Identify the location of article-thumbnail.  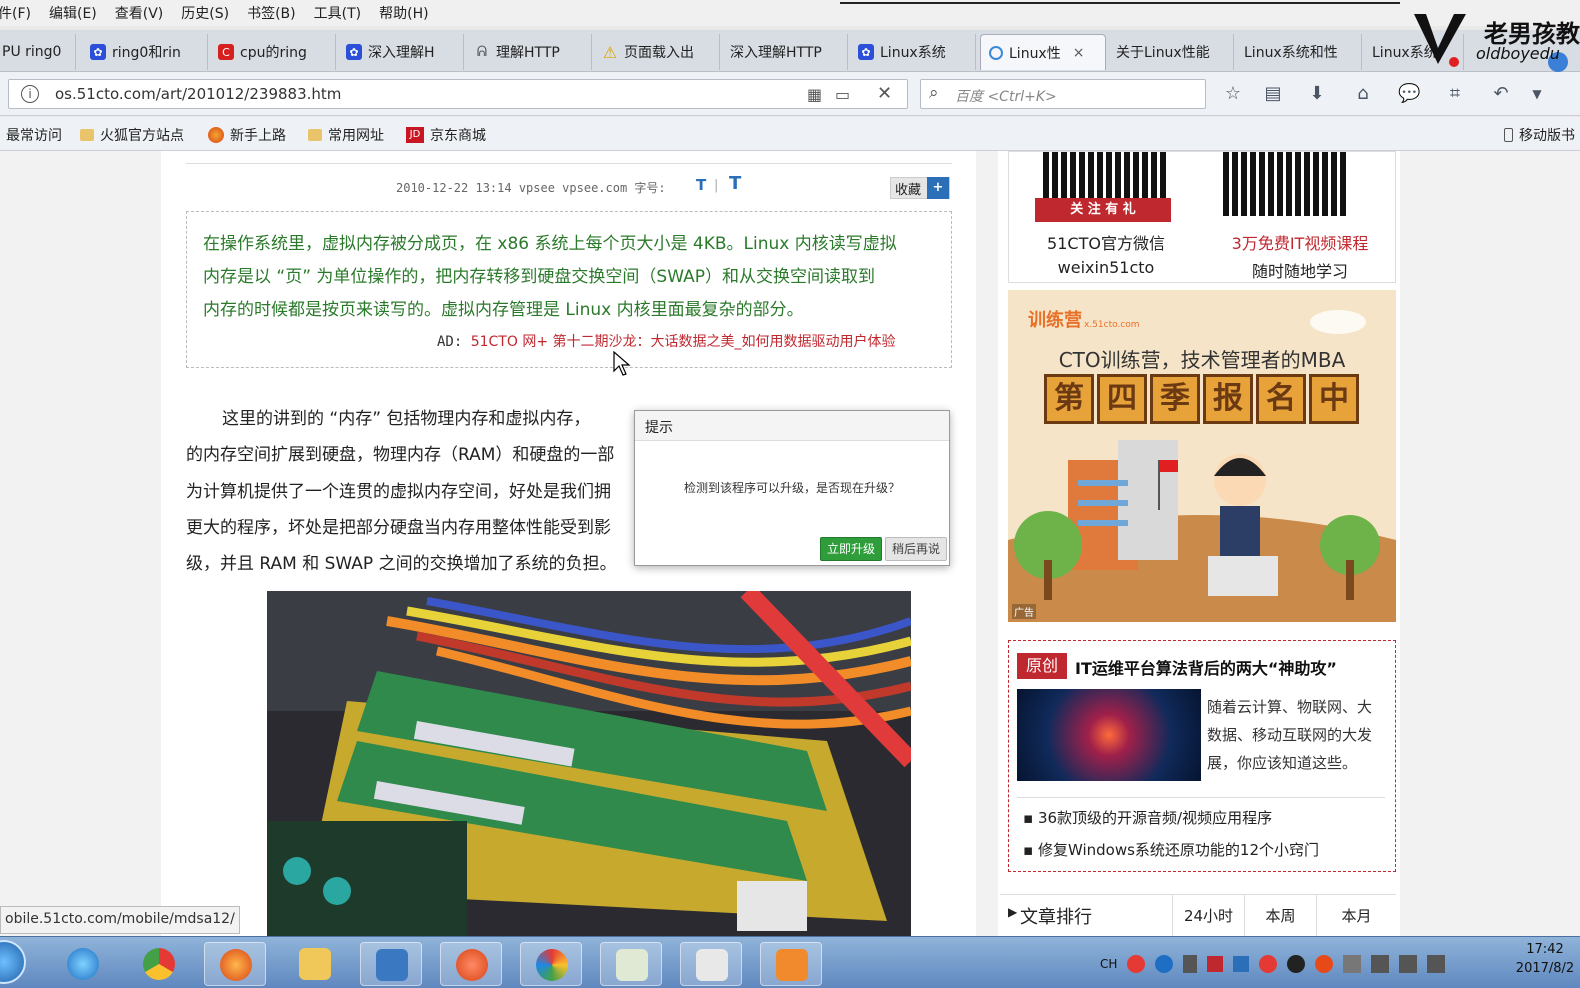
(1109, 735).